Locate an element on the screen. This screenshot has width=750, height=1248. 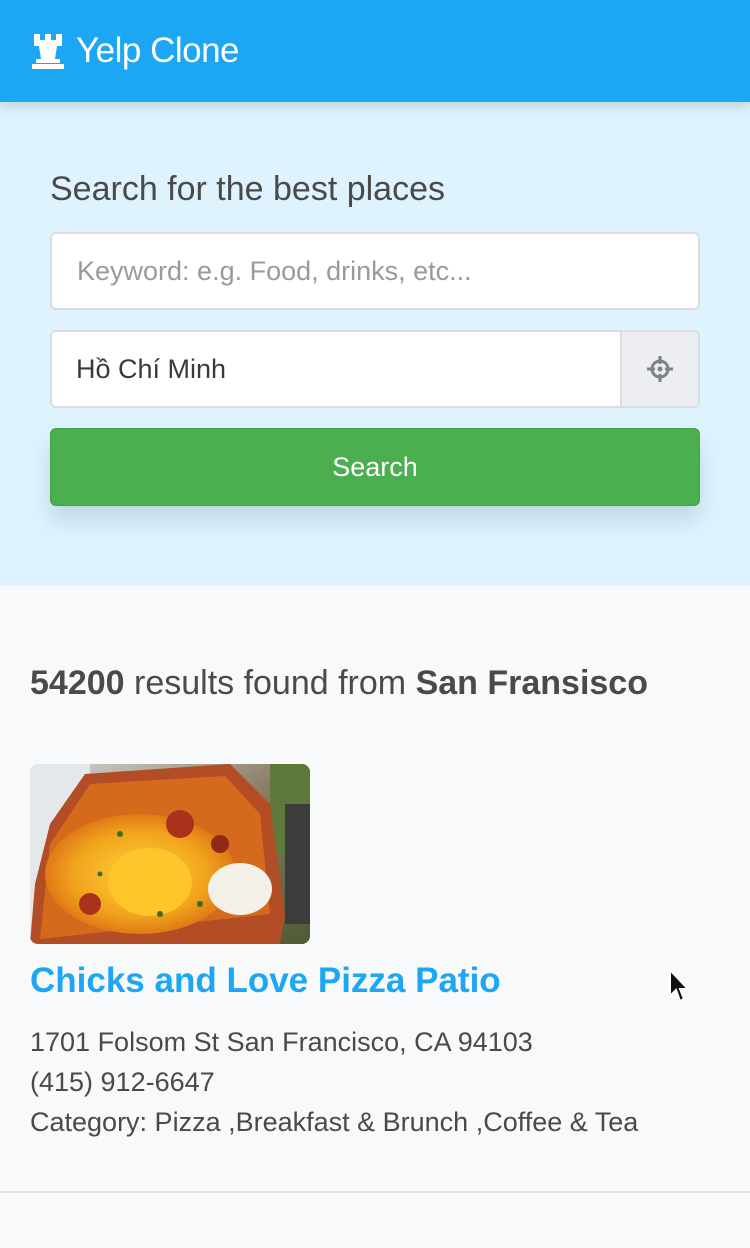
result-address: 1701 Folsom St San Francisco, CA 94103 is located at coordinates (281, 1042).